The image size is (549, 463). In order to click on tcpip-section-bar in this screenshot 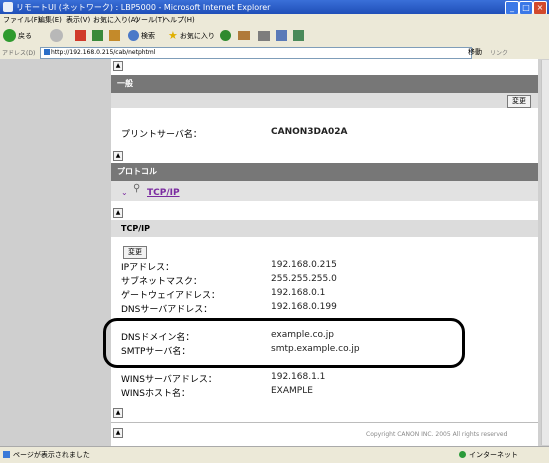, I will do `click(324, 228)`.